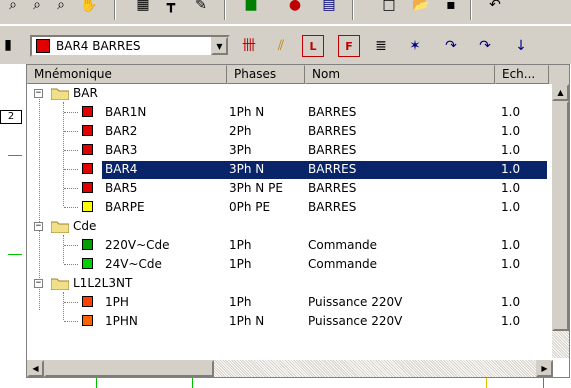 This screenshot has width=571, height=388. What do you see at coordinates (287, 264) in the screenshot?
I see `tree-item: 24V~Cde 1Ph Commande 1.0` at bounding box center [287, 264].